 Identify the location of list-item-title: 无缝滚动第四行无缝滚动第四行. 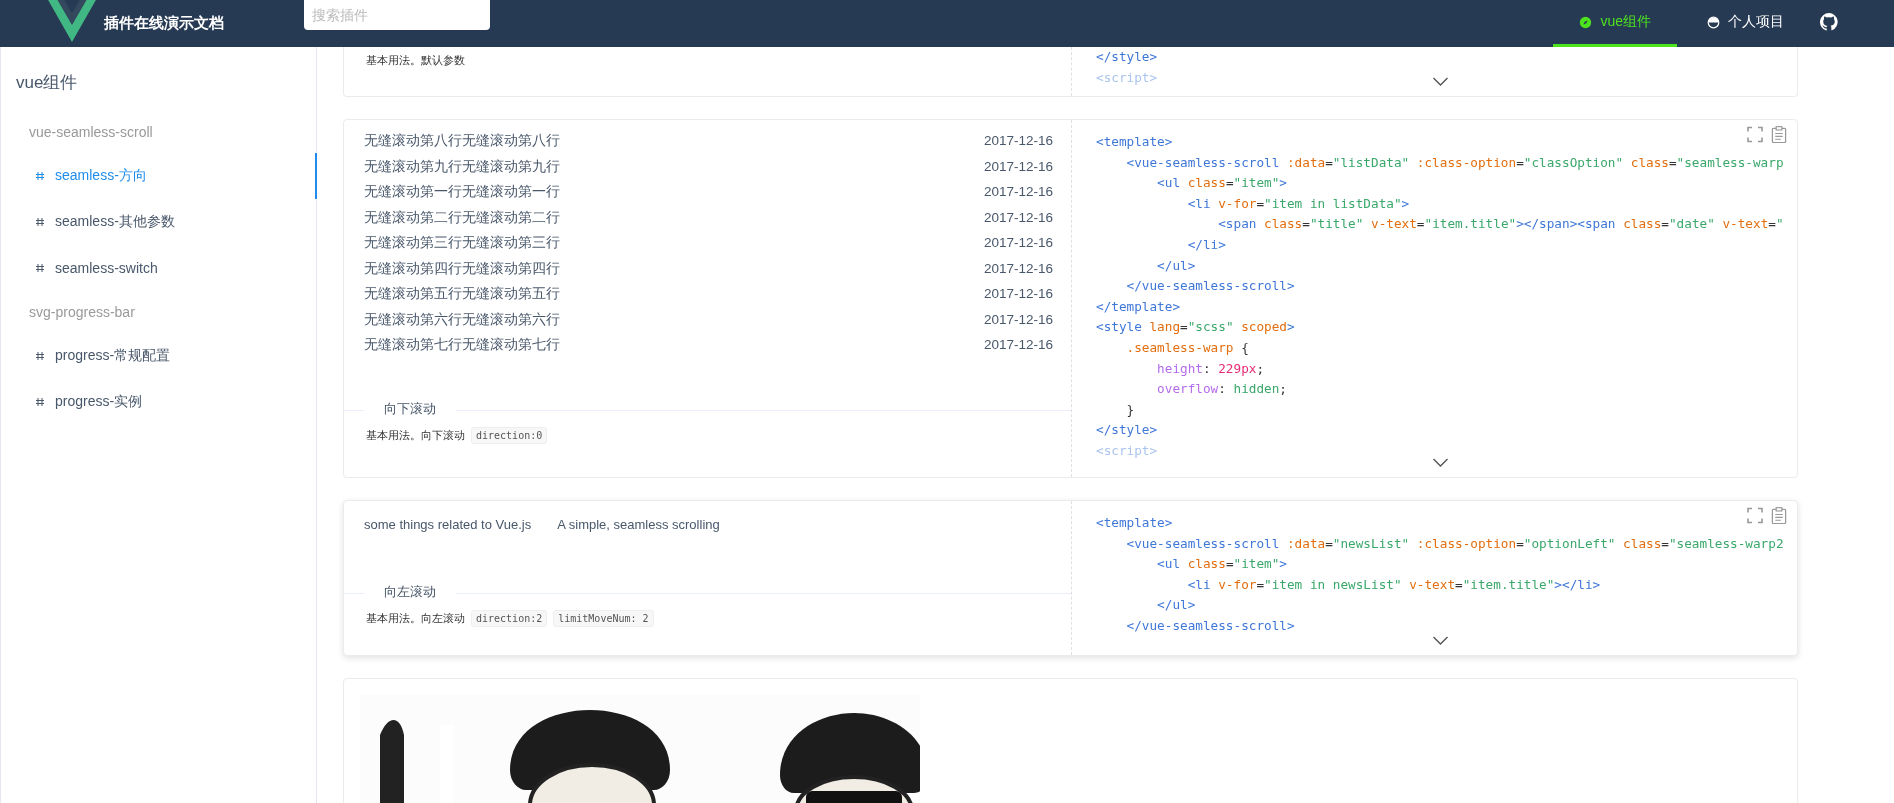
(462, 268).